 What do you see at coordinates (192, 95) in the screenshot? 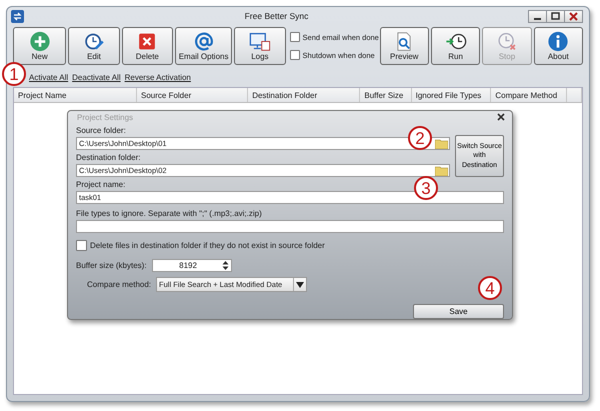
I see `column-header: Source Folder` at bounding box center [192, 95].